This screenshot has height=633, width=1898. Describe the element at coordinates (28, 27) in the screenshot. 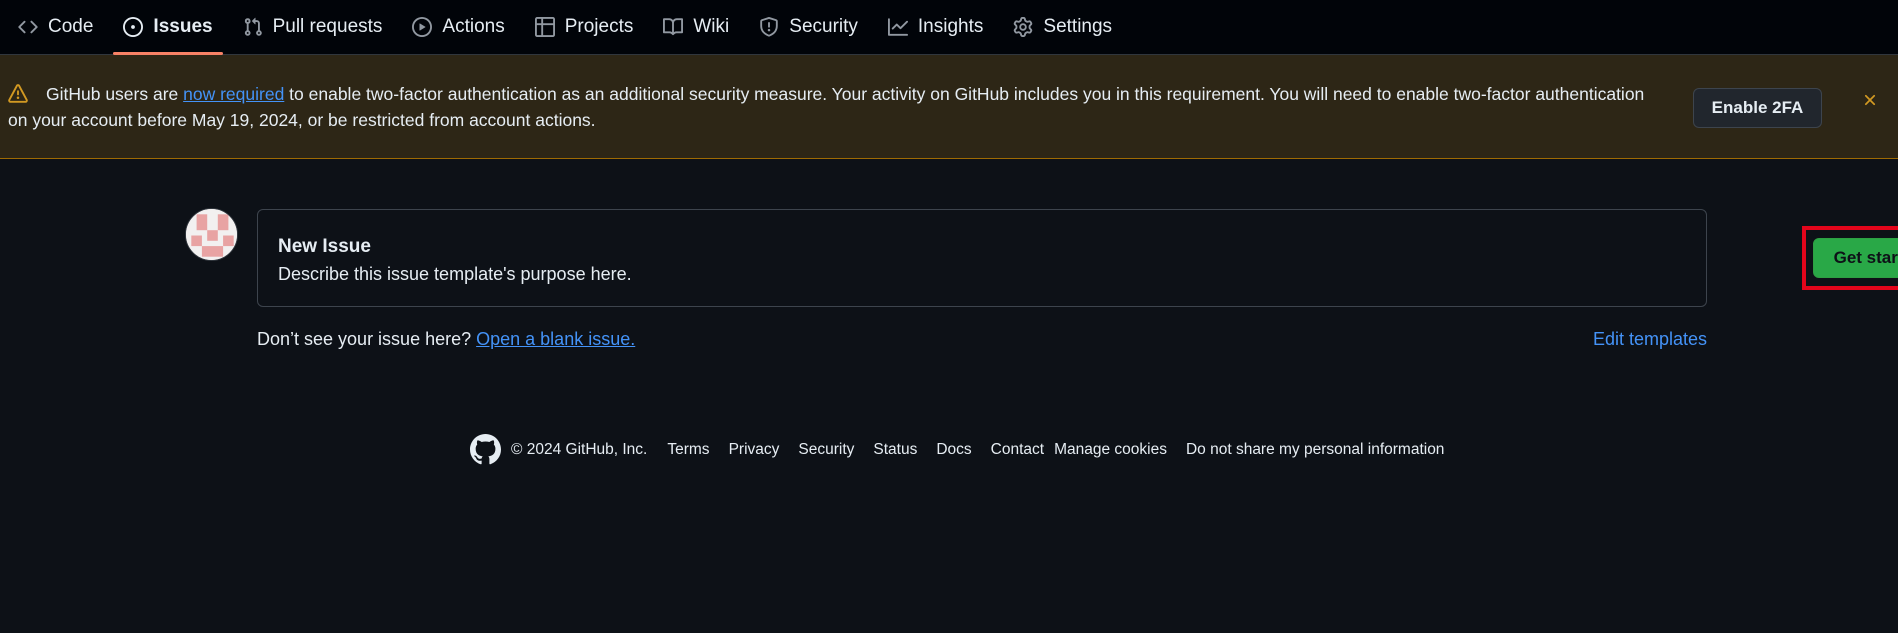

I see `code-icon` at that location.